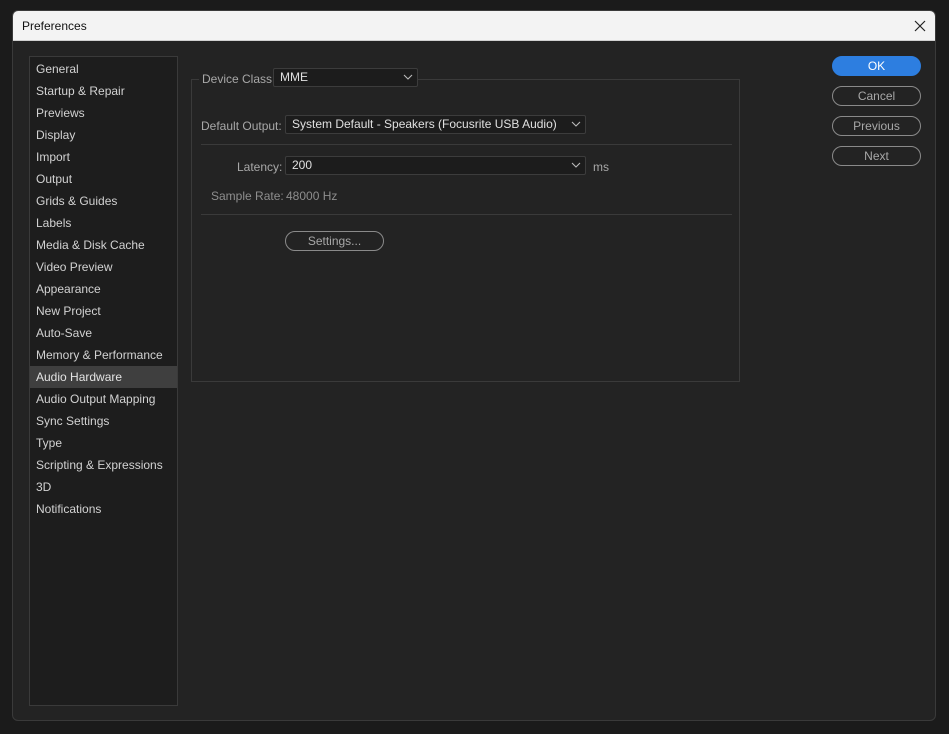  Describe the element at coordinates (247, 196) in the screenshot. I see `sample-rate-label: Sample Rate:` at that location.